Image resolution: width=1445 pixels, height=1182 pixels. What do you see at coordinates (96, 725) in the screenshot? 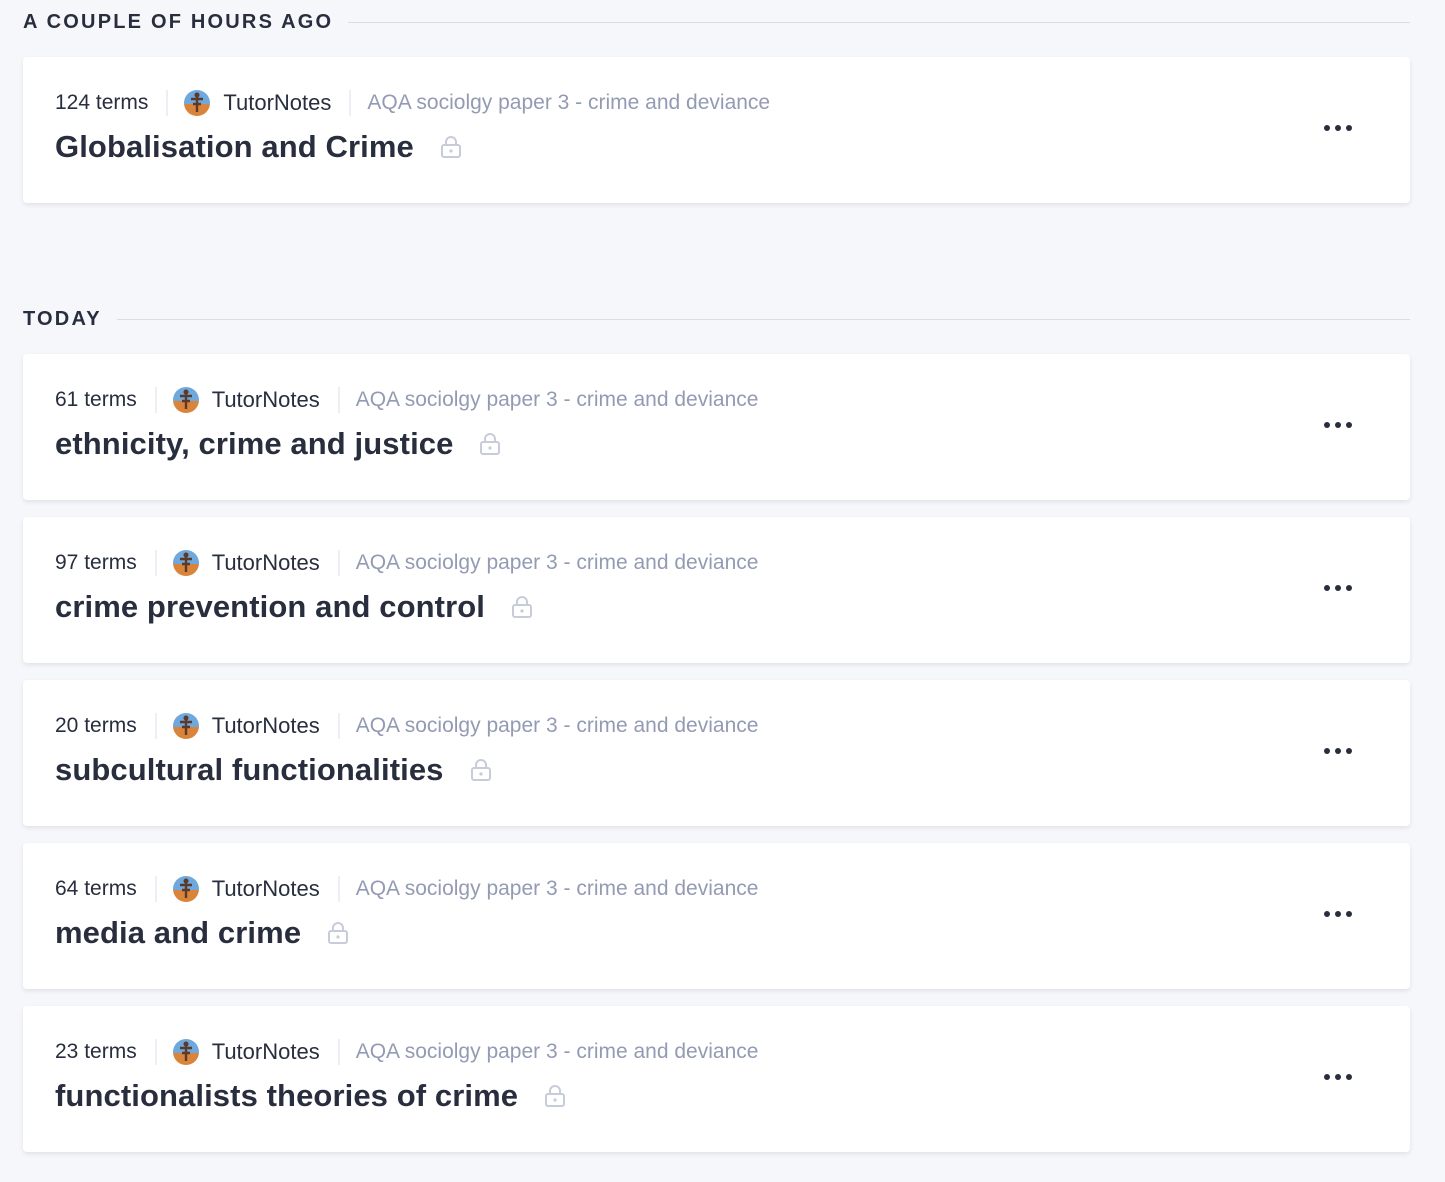
I see `term-count: 20 terms` at bounding box center [96, 725].